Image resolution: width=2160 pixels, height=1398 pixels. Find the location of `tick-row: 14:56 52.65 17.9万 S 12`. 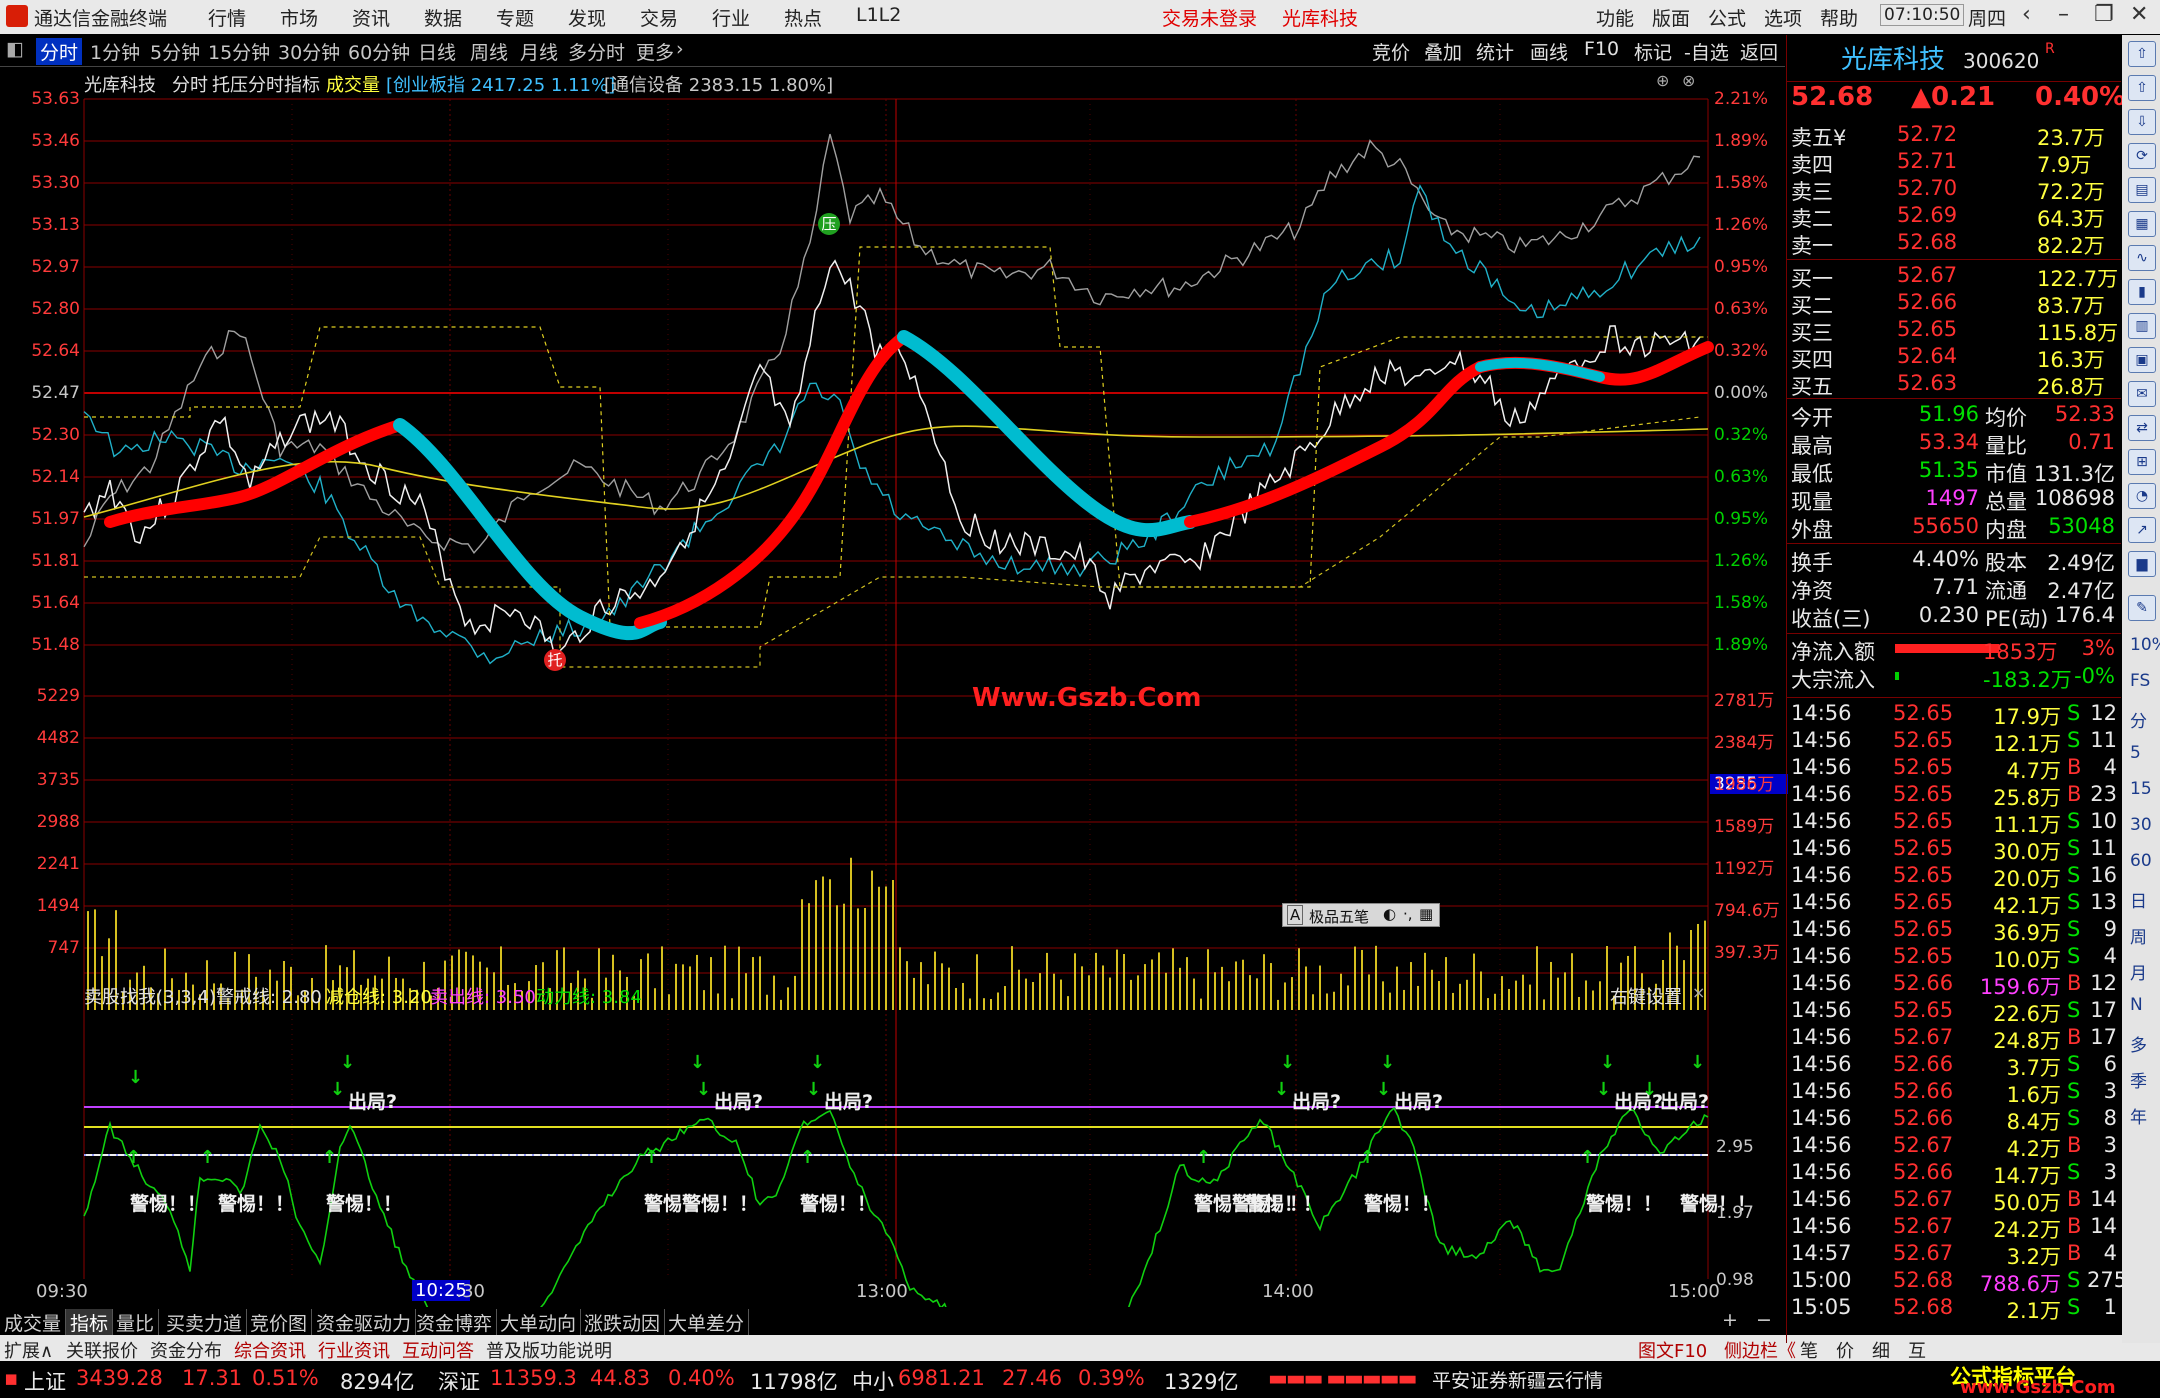

tick-row: 14:56 52.65 17.9万 S 12 is located at coordinates (1954, 715).